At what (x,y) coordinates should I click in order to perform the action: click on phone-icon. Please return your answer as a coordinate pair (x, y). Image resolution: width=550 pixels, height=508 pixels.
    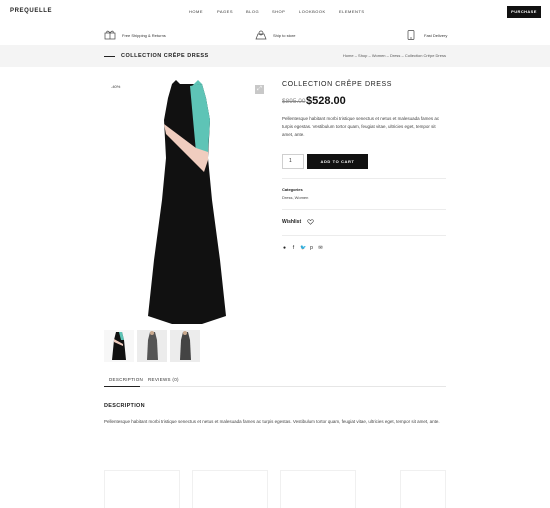
    Looking at the image, I should click on (411, 35).